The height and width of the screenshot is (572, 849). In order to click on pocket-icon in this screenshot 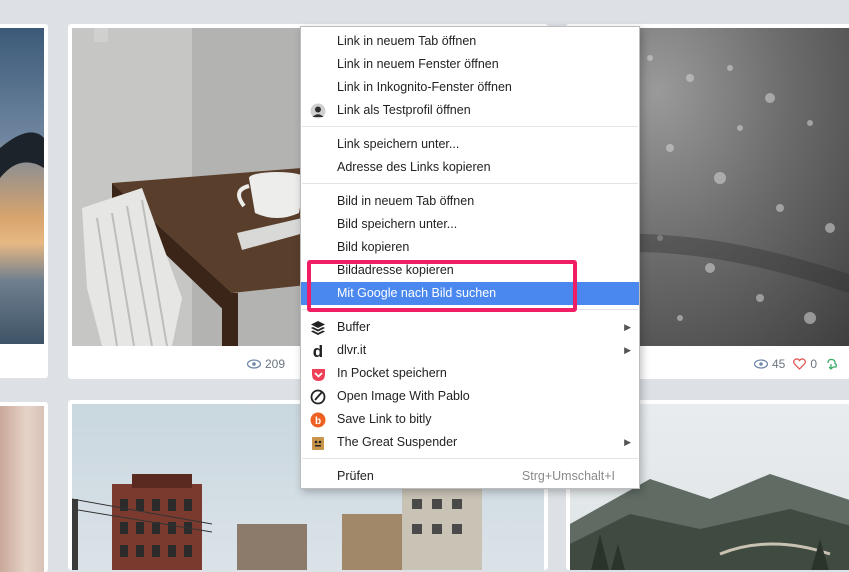, I will do `click(318, 374)`.